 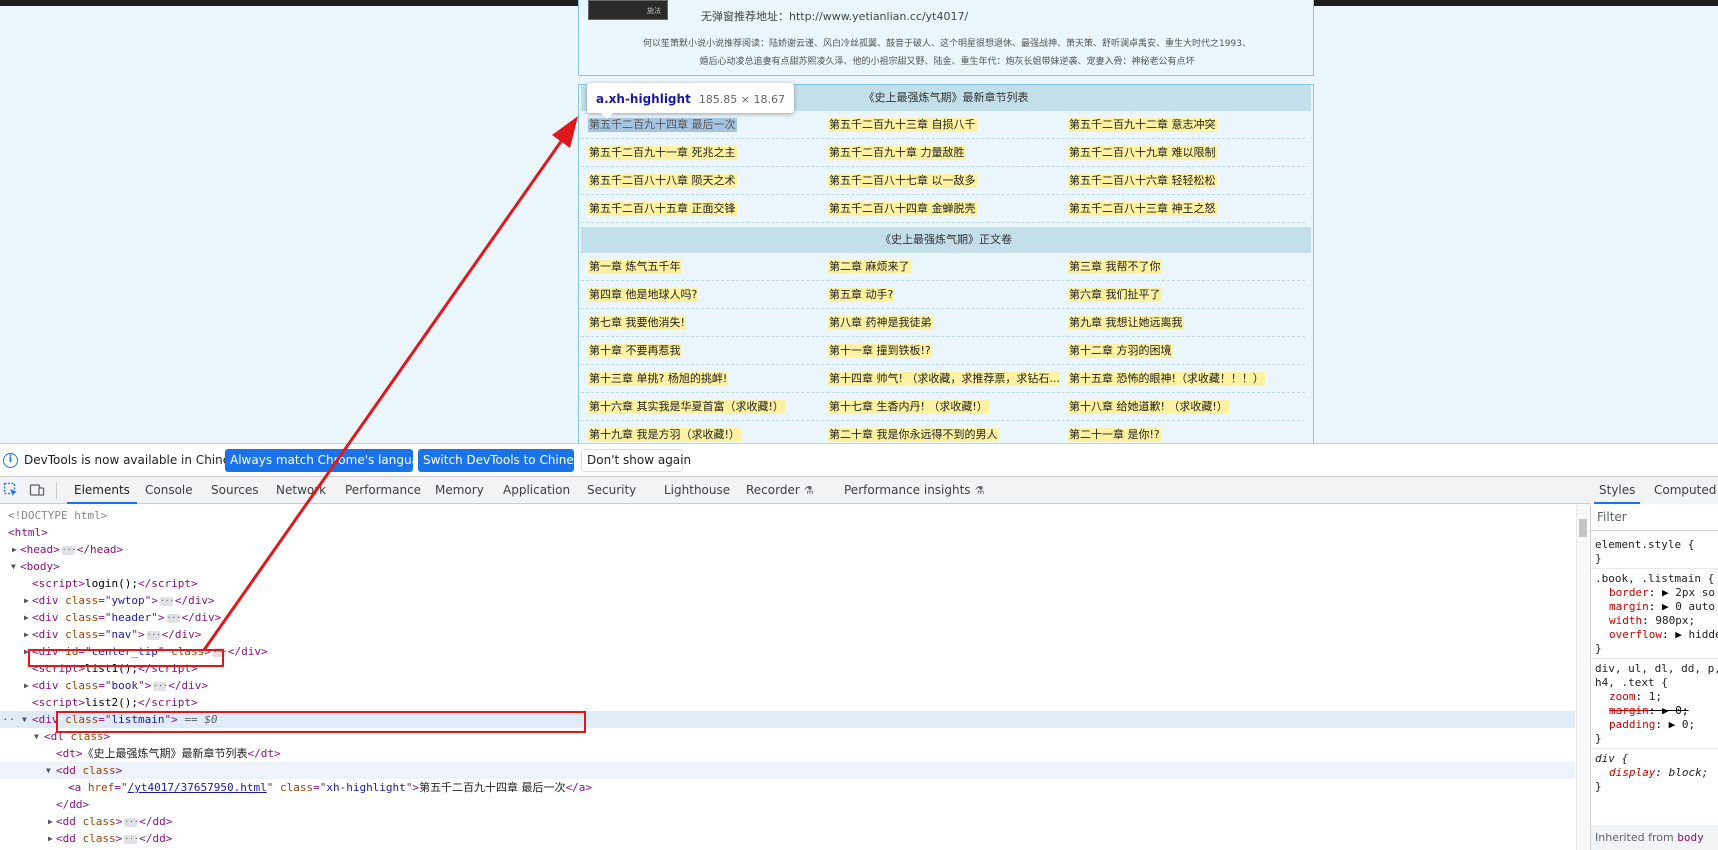 I want to click on chapter-link: 第一章 炼气五千年, so click(x=635, y=267).